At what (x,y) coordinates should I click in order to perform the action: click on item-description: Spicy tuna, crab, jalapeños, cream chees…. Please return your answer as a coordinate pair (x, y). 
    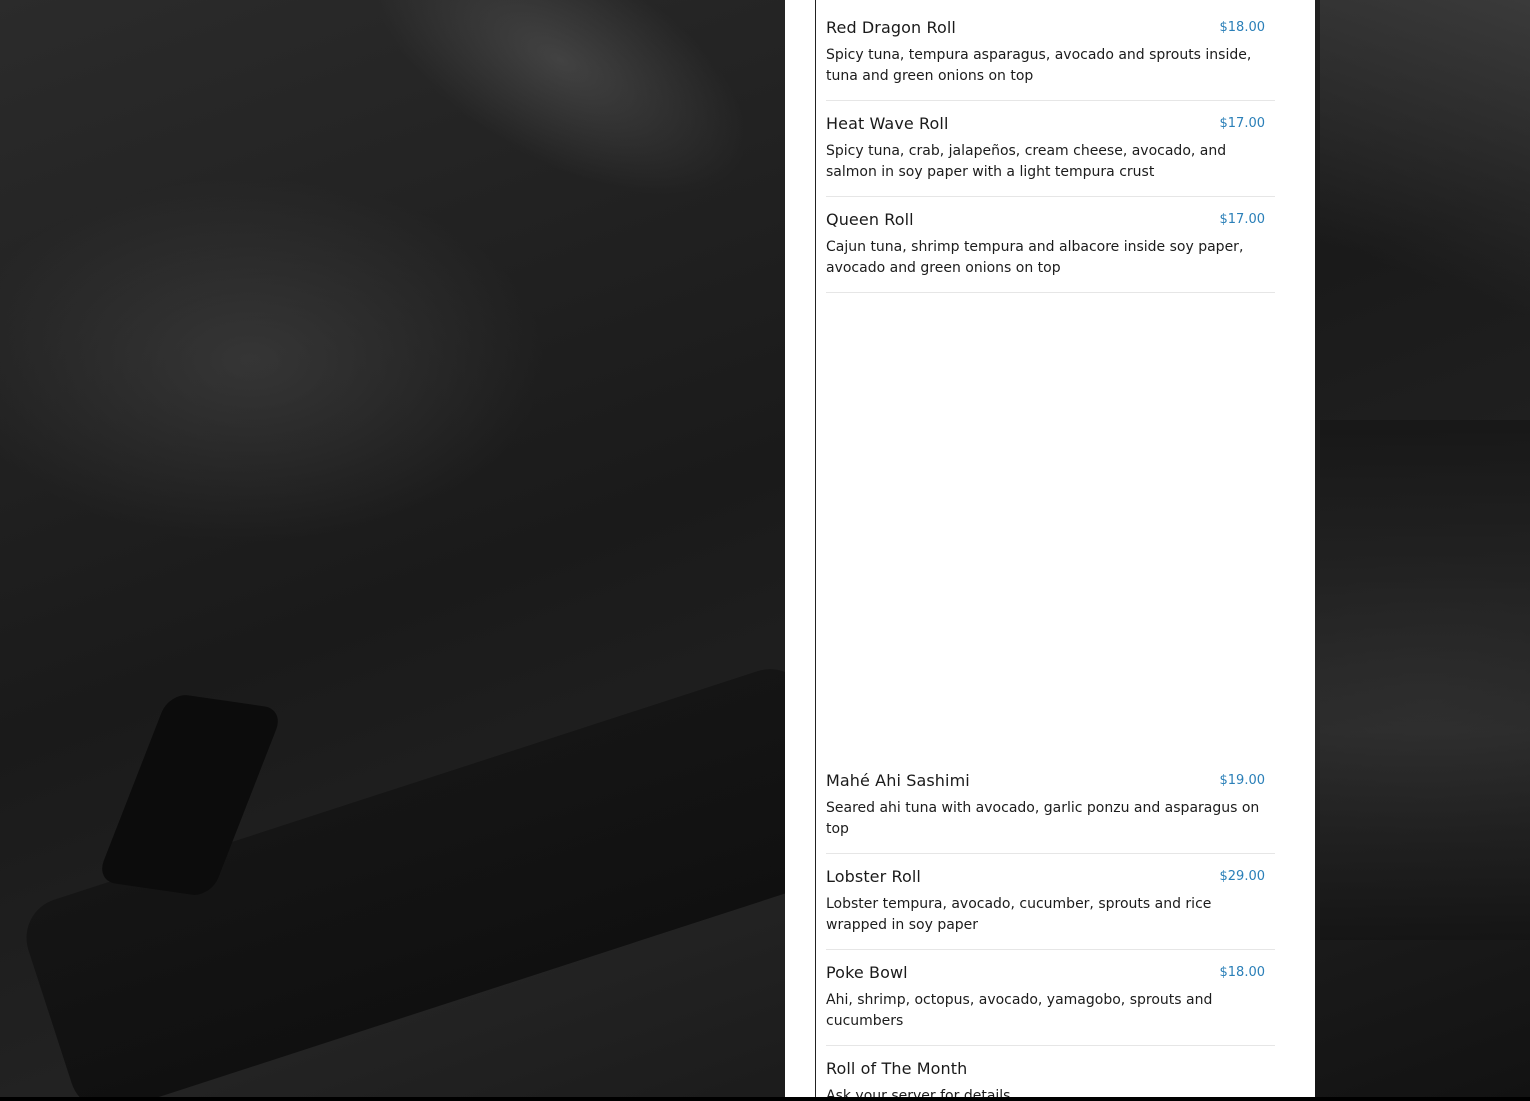
    Looking at the image, I should click on (1026, 161).